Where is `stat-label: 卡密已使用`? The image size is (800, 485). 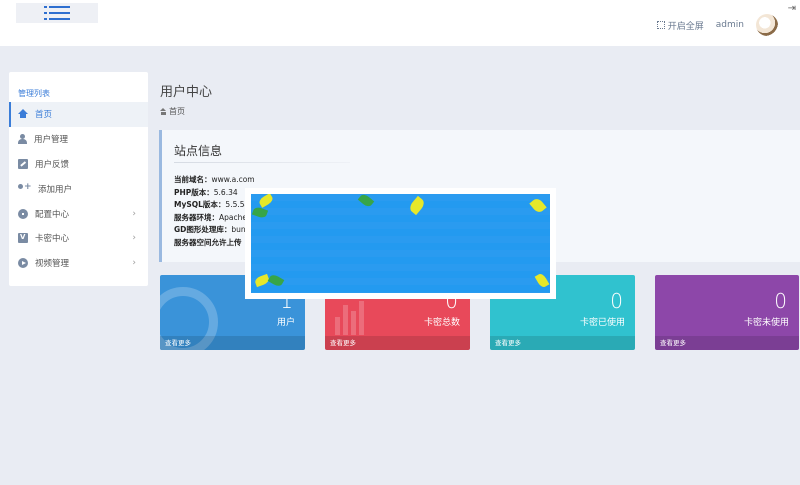
stat-label: 卡密已使用 is located at coordinates (602, 323).